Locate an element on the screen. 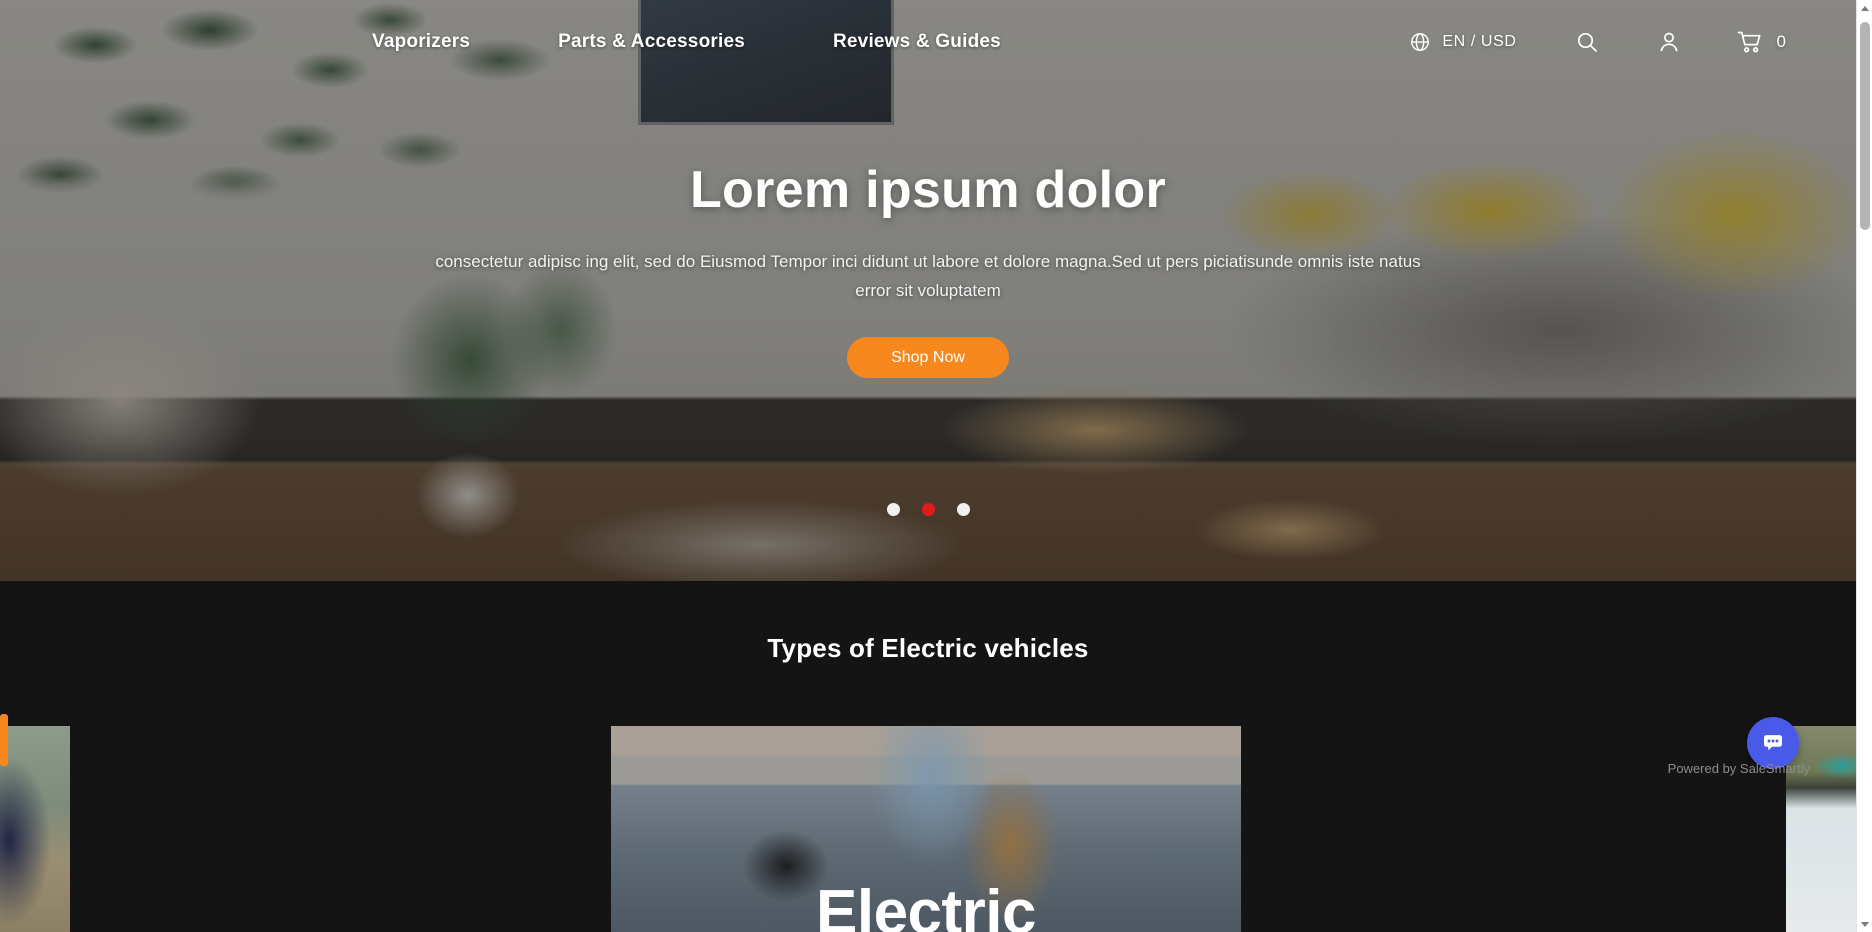 This screenshot has height=932, width=1872. locale-label: EN / USD is located at coordinates (1479, 41).